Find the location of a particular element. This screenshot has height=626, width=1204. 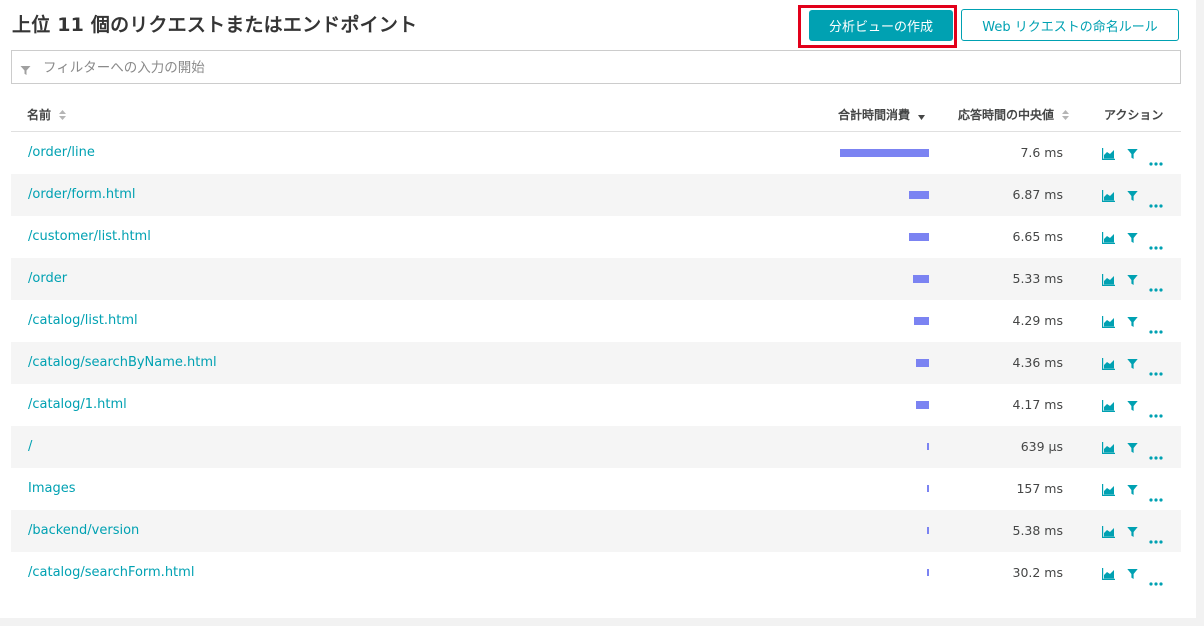

endpoint-link: Images is located at coordinates (52, 488).